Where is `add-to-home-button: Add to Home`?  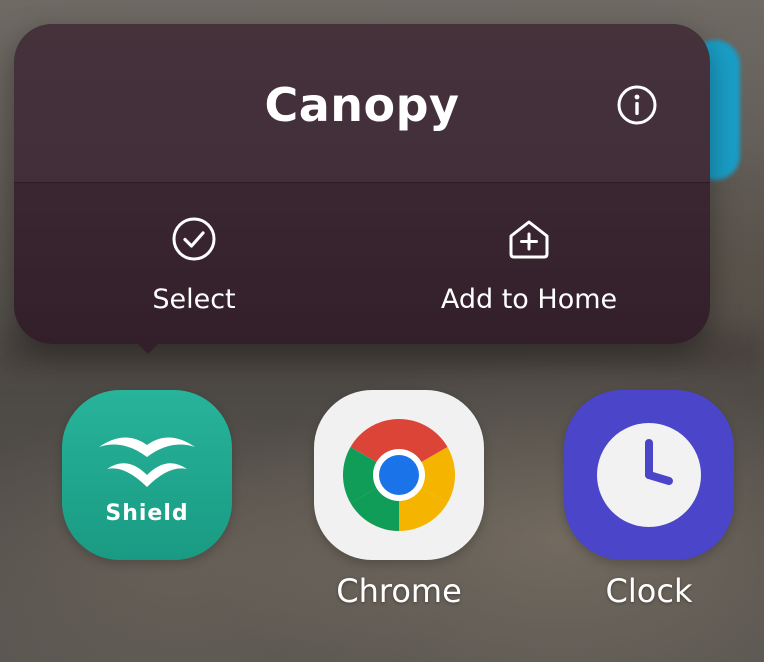 add-to-home-button: Add to Home is located at coordinates (529, 269).